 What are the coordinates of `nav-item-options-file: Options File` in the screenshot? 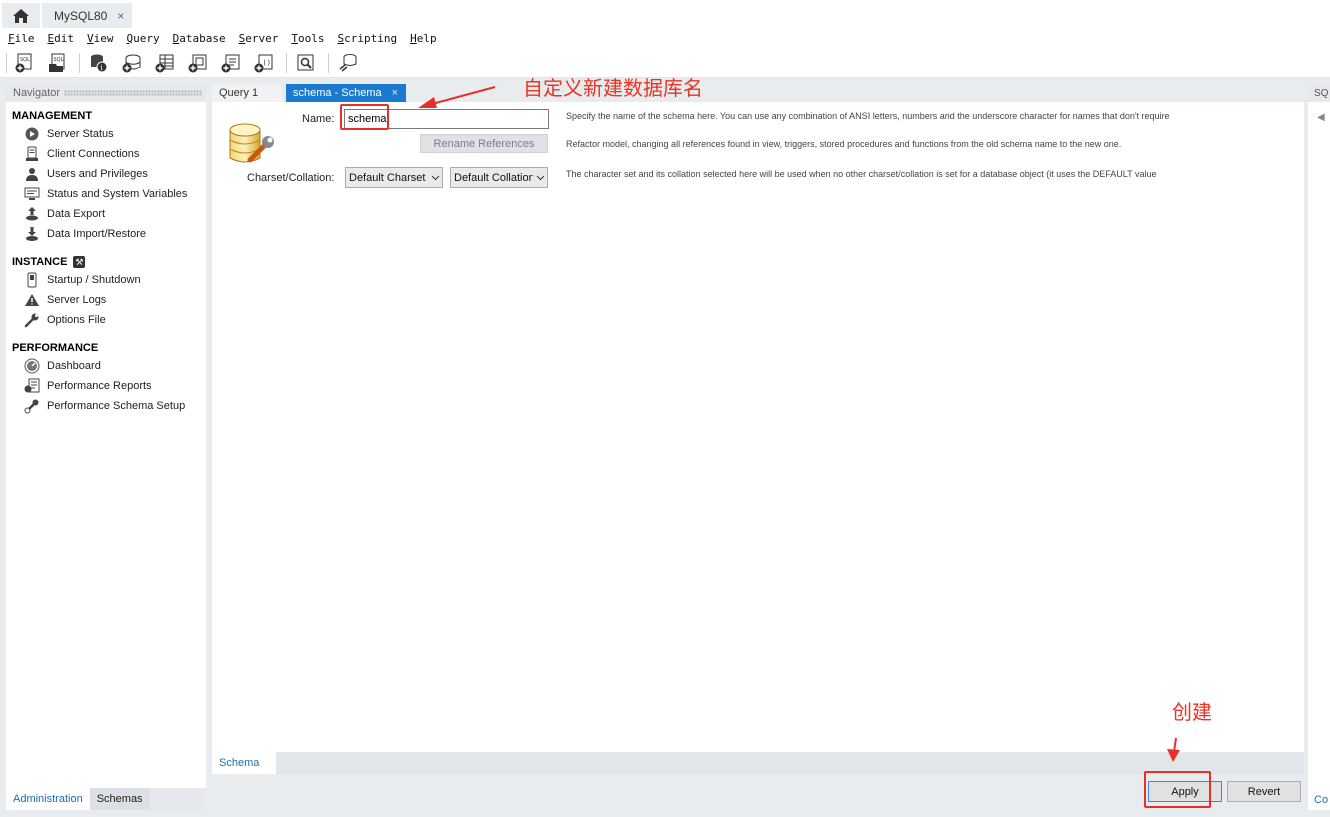 It's located at (106, 320).